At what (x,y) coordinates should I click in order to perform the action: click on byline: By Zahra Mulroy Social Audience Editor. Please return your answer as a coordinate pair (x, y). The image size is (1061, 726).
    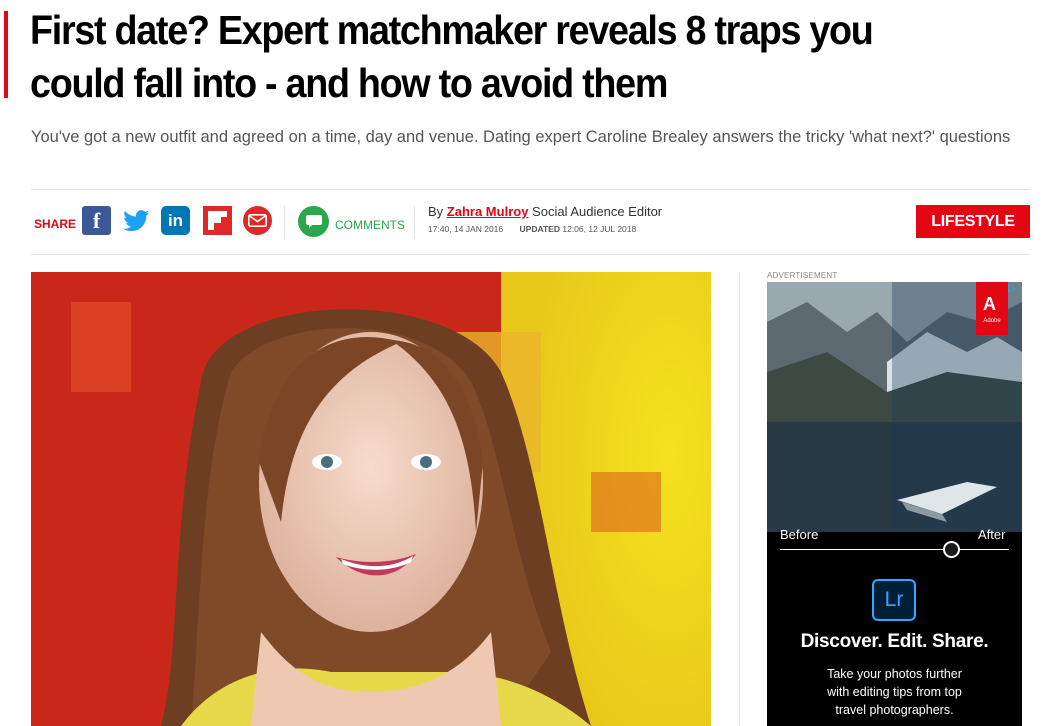
    Looking at the image, I should click on (545, 211).